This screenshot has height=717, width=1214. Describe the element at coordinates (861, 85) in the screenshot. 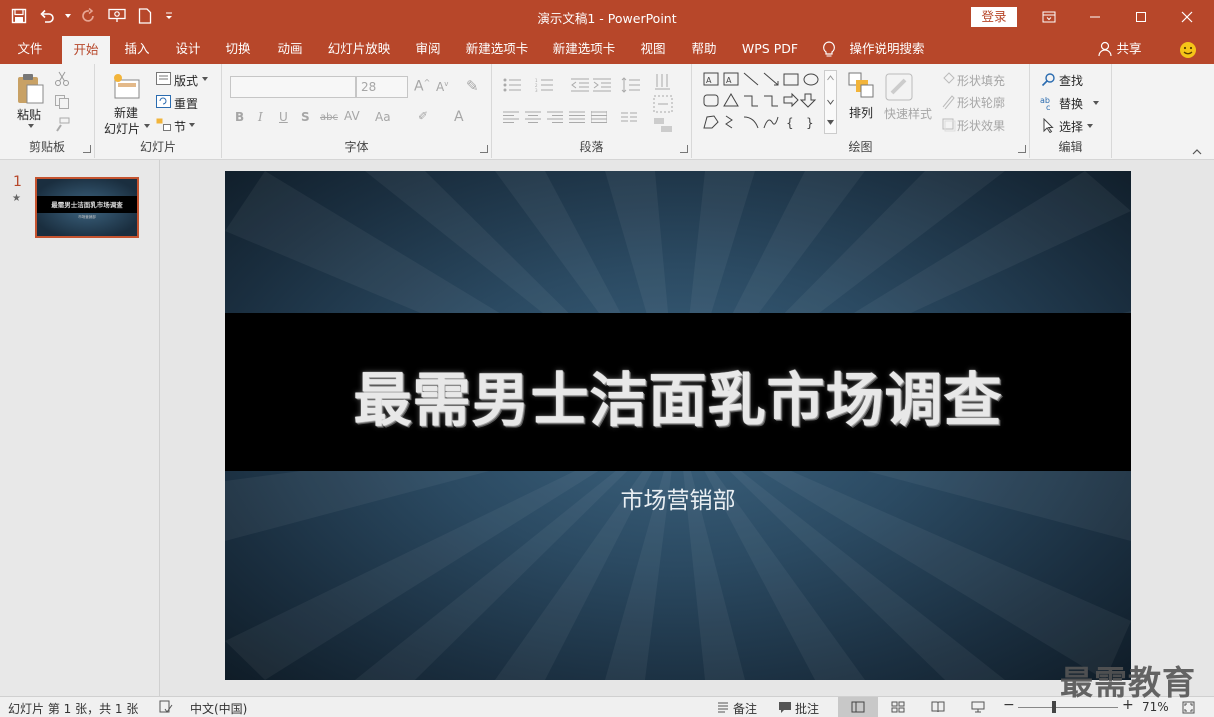

I see `arrange-icon` at that location.